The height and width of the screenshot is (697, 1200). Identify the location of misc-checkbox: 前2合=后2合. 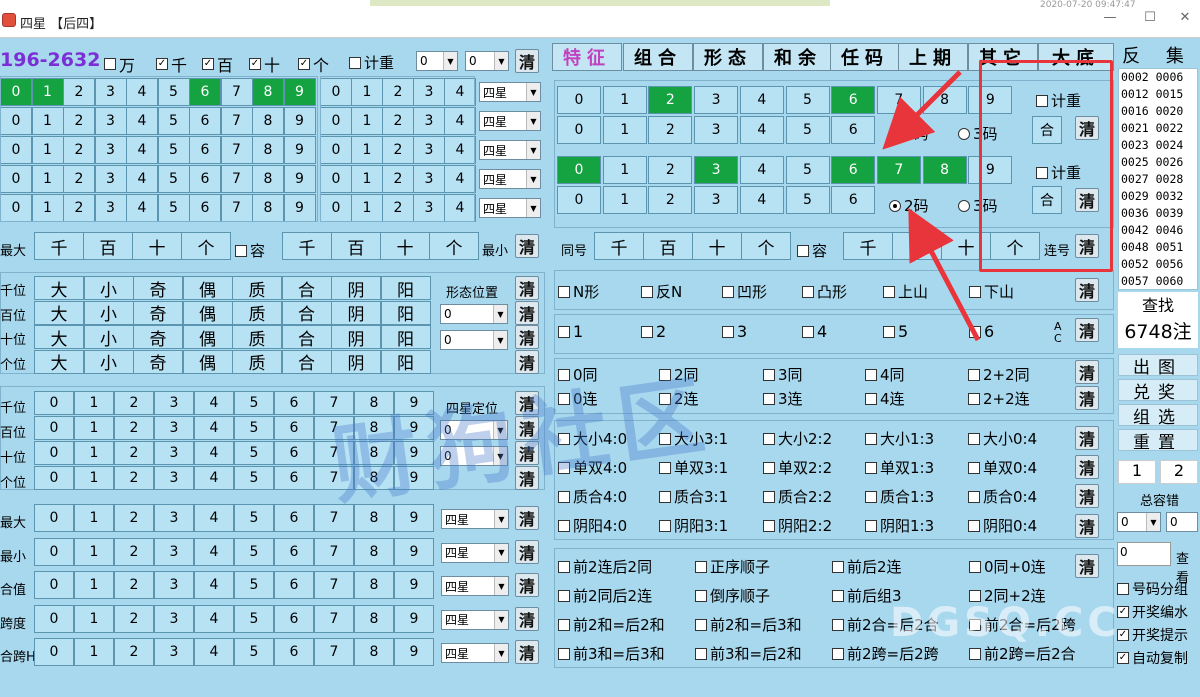
(885, 624).